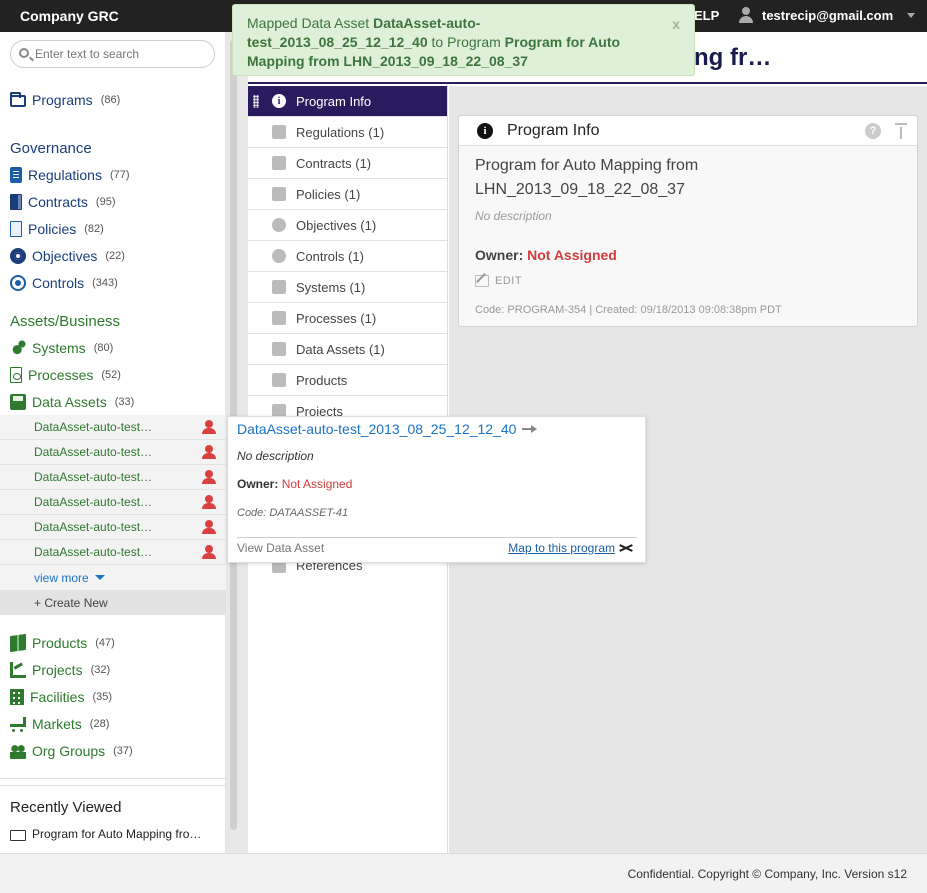 This screenshot has width=927, height=893. I want to click on sidebar-item-controls: Controls (343), so click(64, 283).